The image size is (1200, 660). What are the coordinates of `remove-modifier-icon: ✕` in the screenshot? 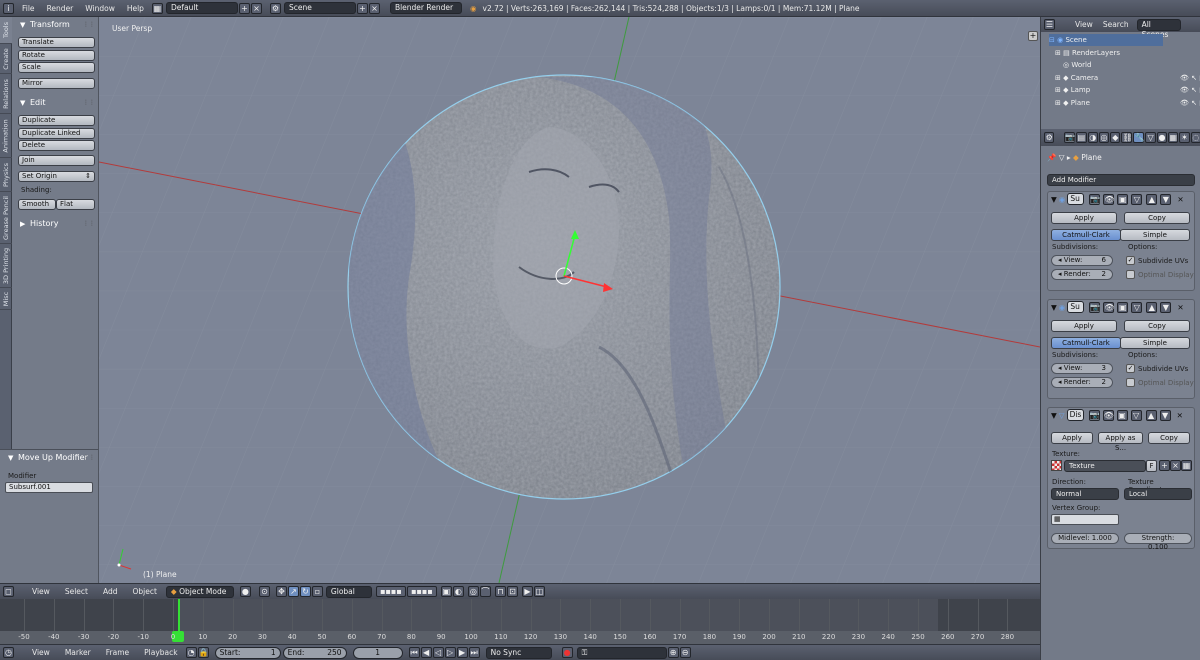 It's located at (1180, 199).